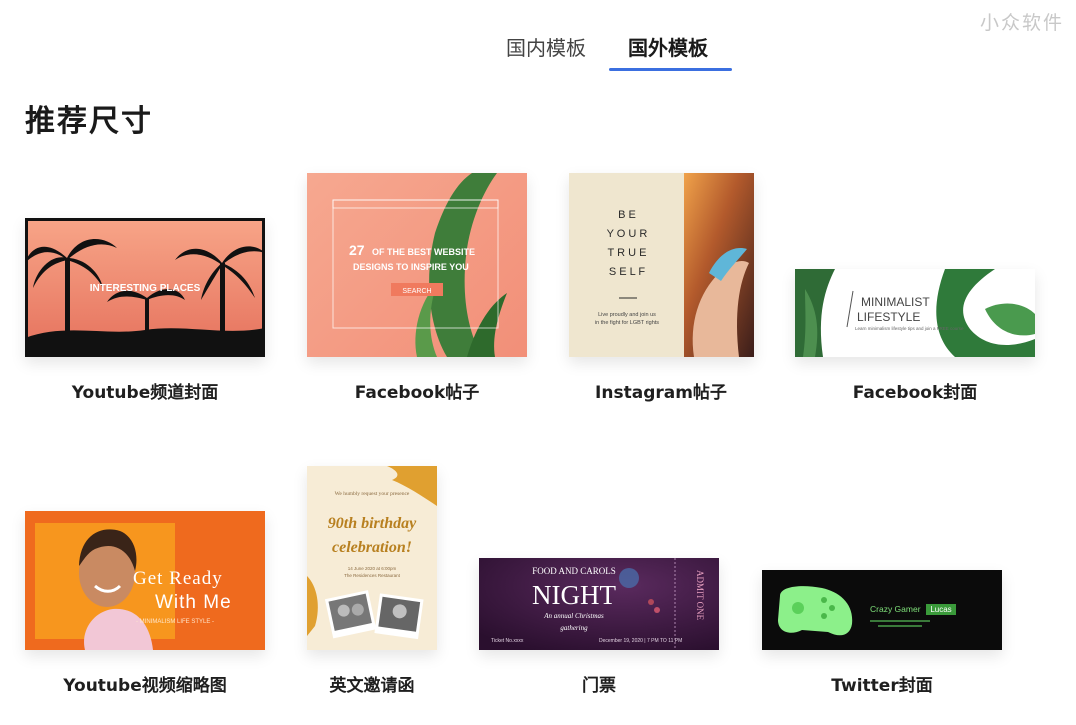 This screenshot has height=725, width=1076. What do you see at coordinates (372, 568) in the screenshot?
I see `thumb-invite-info1: 14 June 2020 at 6:00pm` at bounding box center [372, 568].